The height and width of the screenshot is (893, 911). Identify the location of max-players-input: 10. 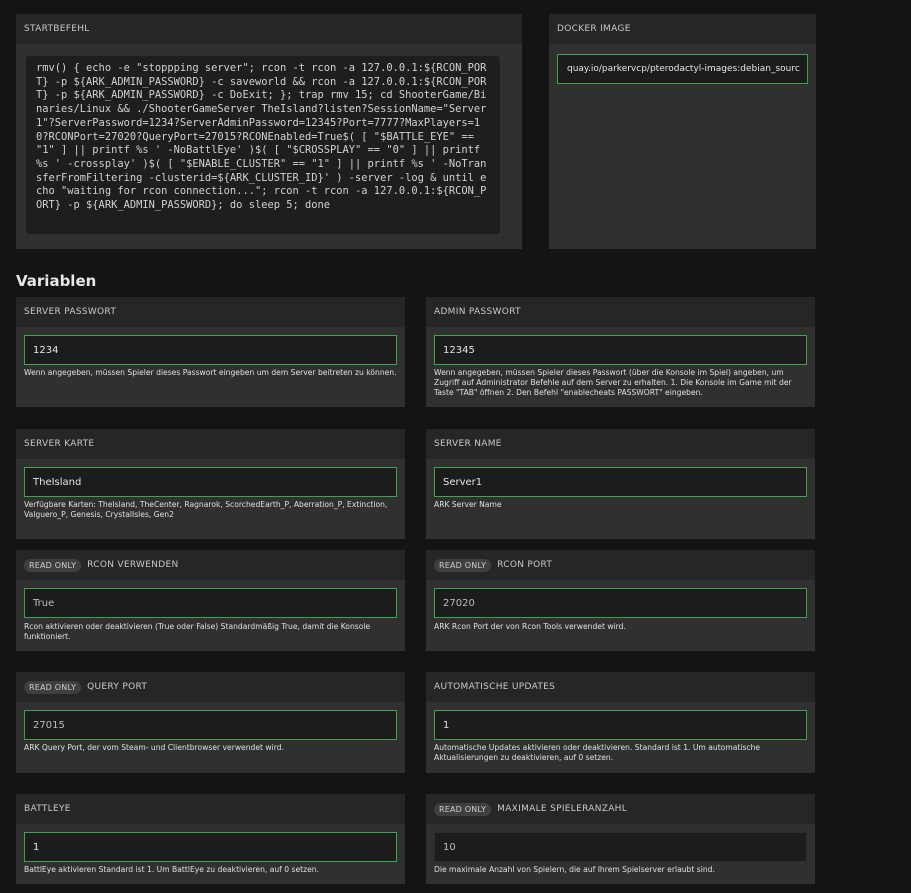
(620, 847).